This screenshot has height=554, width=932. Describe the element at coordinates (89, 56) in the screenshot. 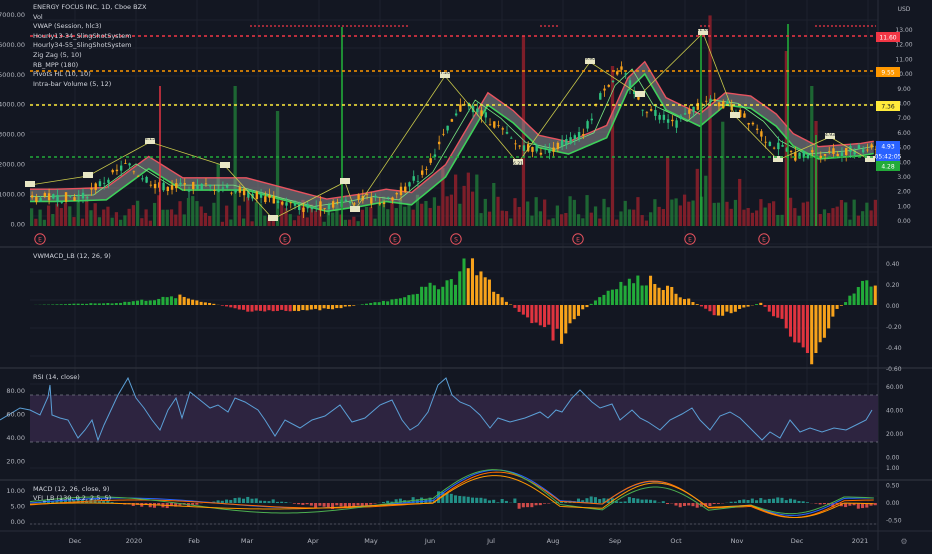

I see `indicator-zigzag: Zig Zag (5, 10)` at that location.